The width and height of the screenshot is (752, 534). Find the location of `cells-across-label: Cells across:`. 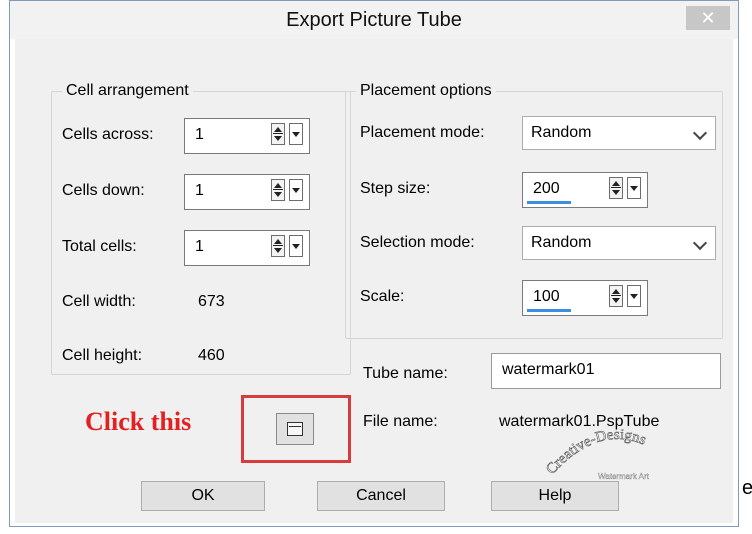

cells-across-label: Cells across: is located at coordinates (108, 134).